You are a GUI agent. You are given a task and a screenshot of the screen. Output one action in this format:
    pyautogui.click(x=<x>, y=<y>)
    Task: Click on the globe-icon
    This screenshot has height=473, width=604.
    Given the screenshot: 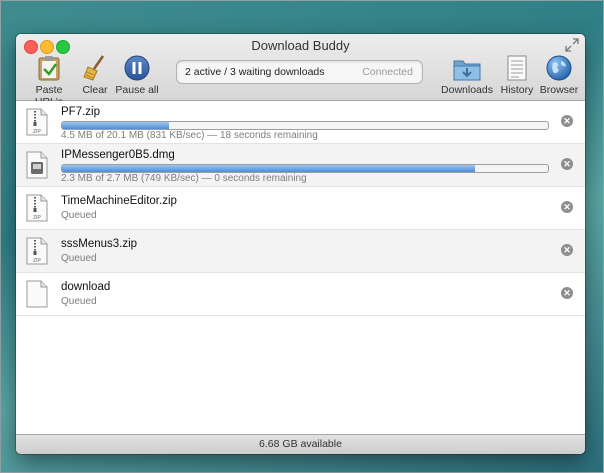 What is the action you would take?
    pyautogui.click(x=559, y=69)
    